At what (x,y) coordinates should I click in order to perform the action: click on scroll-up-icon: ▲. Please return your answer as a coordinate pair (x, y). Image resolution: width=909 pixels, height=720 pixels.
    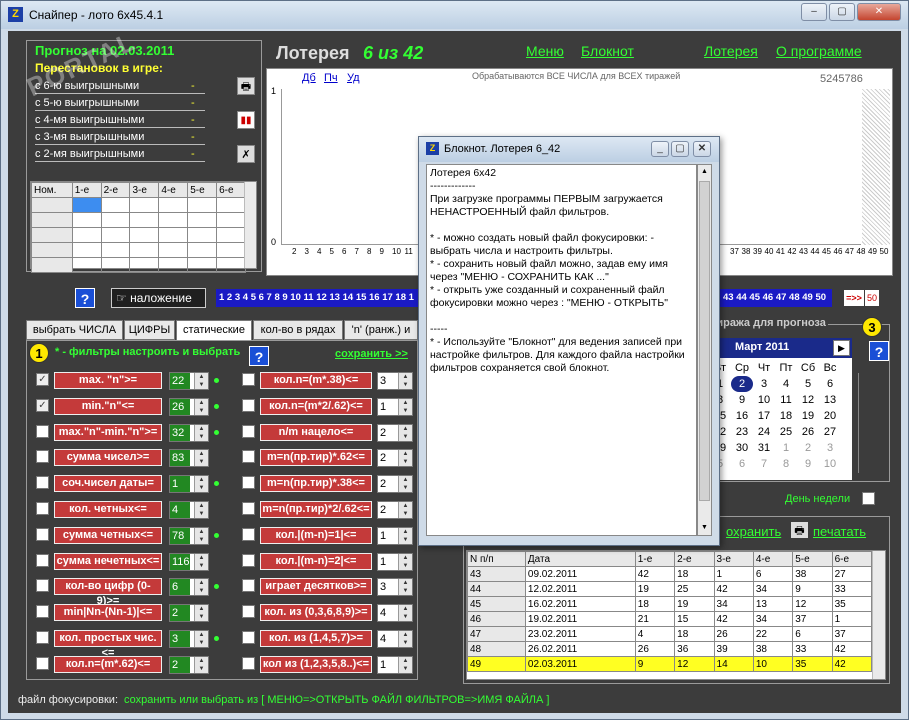
    Looking at the image, I should click on (704, 172).